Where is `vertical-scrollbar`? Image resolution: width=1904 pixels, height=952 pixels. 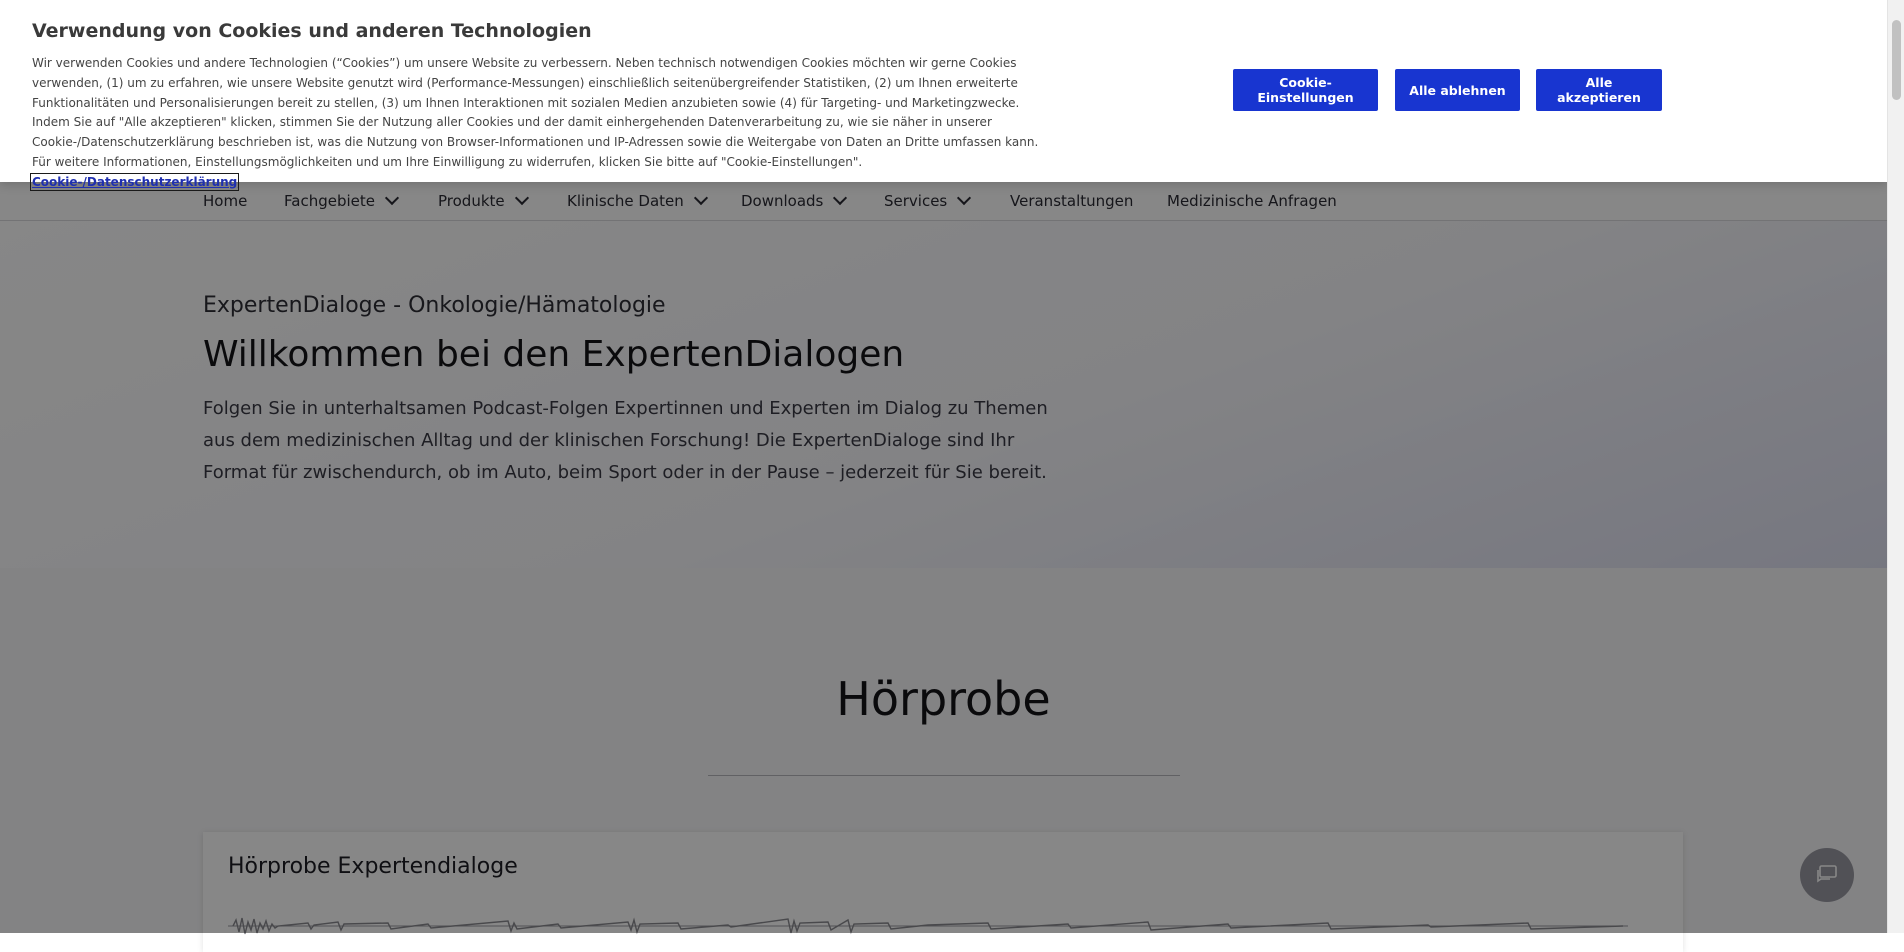
vertical-scrollbar is located at coordinates (1895, 466).